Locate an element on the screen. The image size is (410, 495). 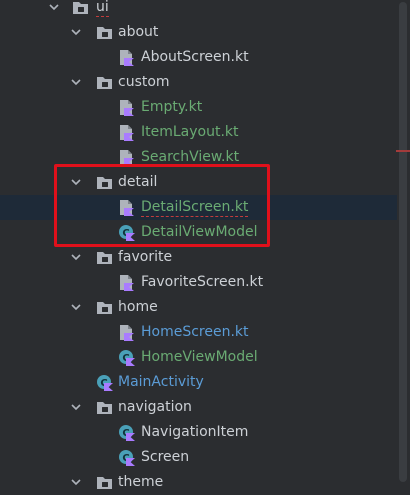
tree-item-favoritescreen-kt: FavoriteScreen.kt is located at coordinates (198, 282).